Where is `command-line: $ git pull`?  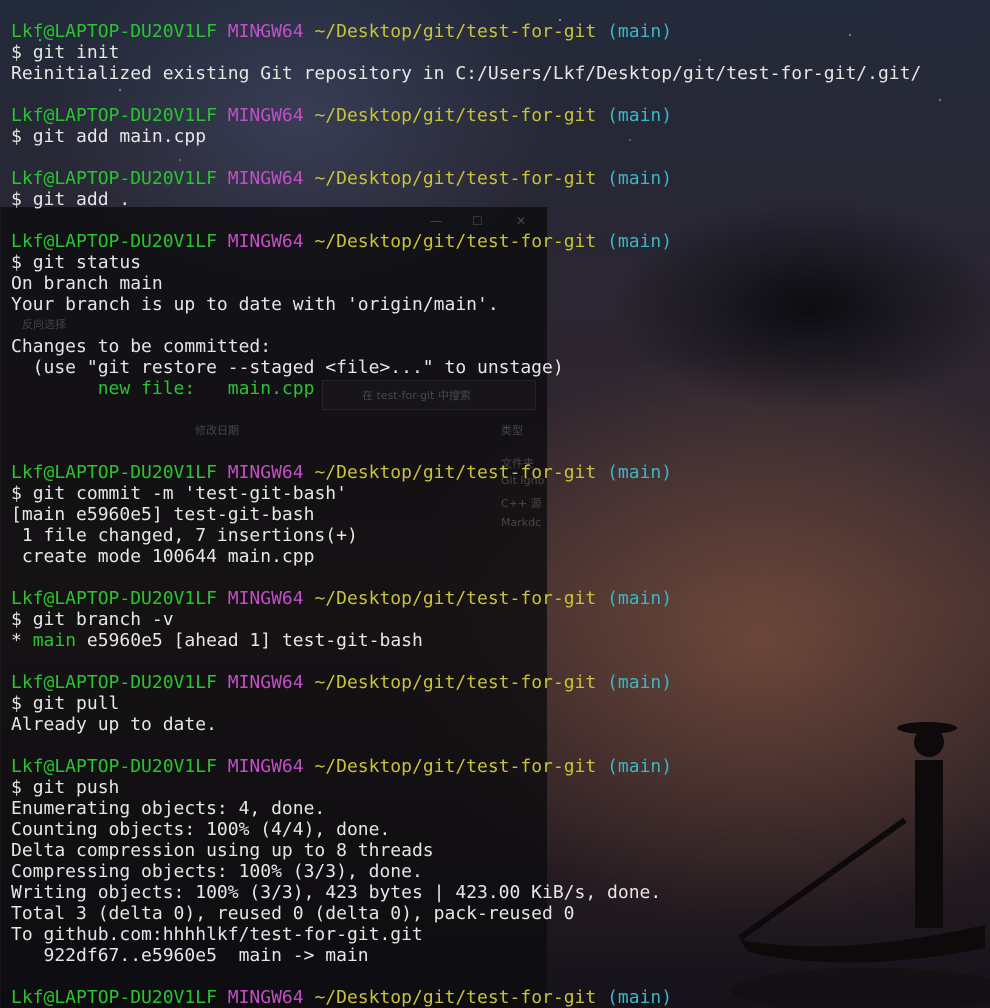 command-line: $ git pull is located at coordinates (466, 703).